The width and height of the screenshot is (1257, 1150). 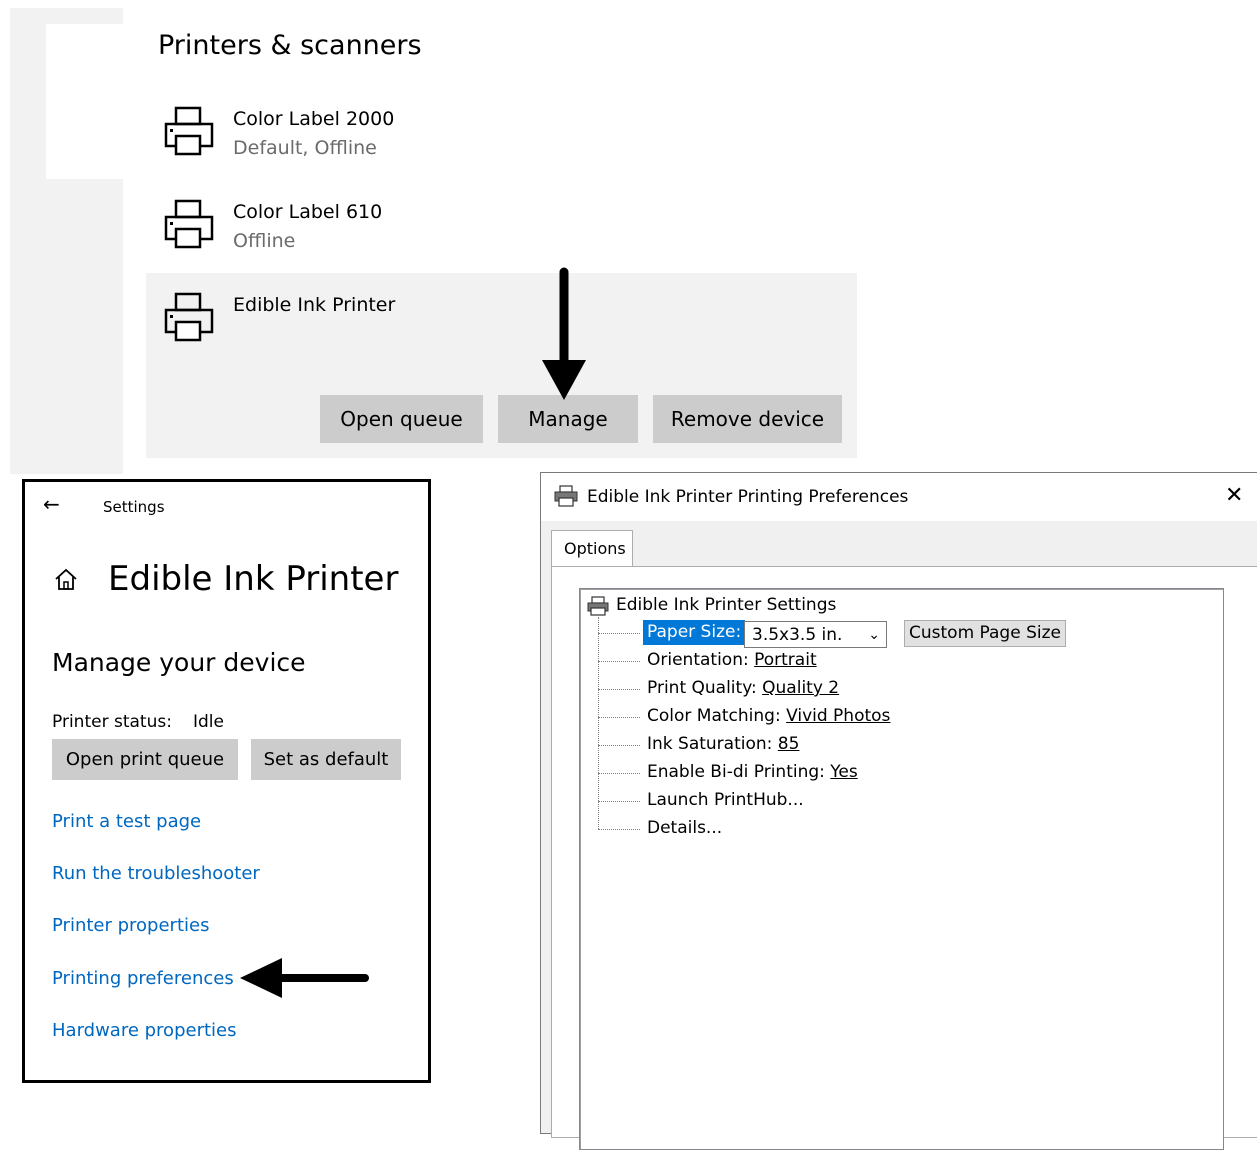 What do you see at coordinates (748, 497) in the screenshot?
I see `dialog-title: Edible Ink Printer Printing Preferences` at bounding box center [748, 497].